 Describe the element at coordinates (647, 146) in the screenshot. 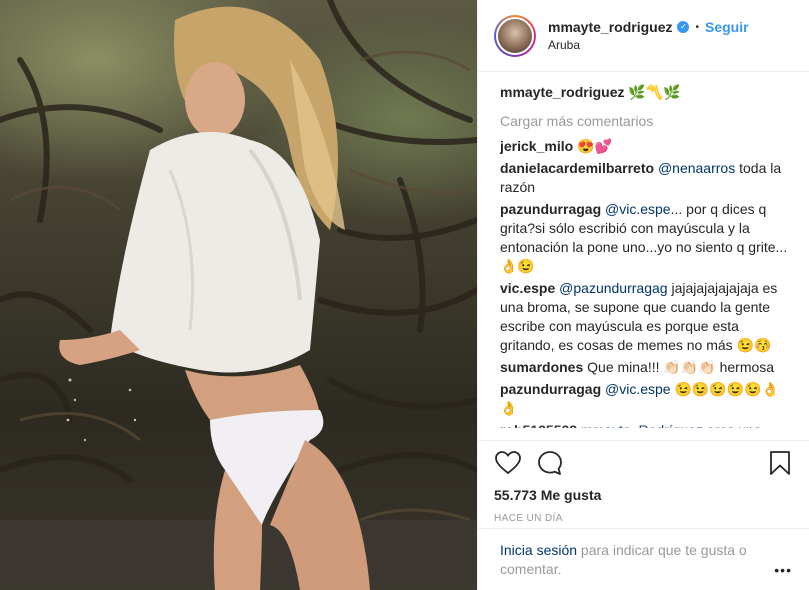

I see `comment-item: jerick_milo 😍💕` at that location.